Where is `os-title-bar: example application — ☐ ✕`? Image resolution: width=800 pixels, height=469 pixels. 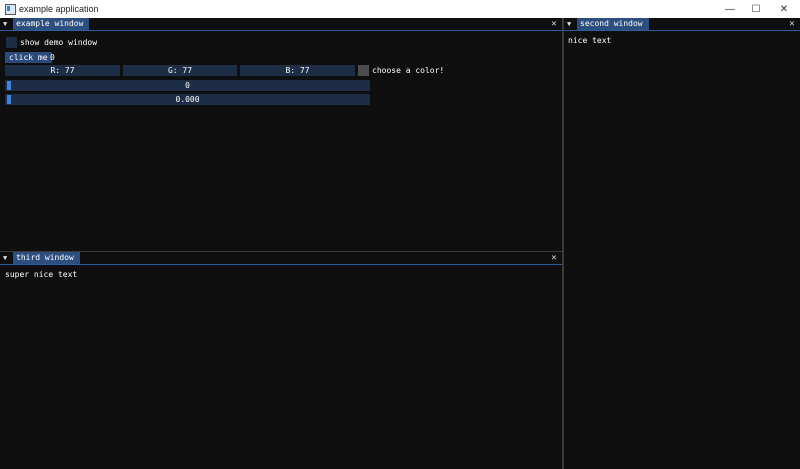
os-title-bar: example application — ☐ ✕ is located at coordinates (400, 9).